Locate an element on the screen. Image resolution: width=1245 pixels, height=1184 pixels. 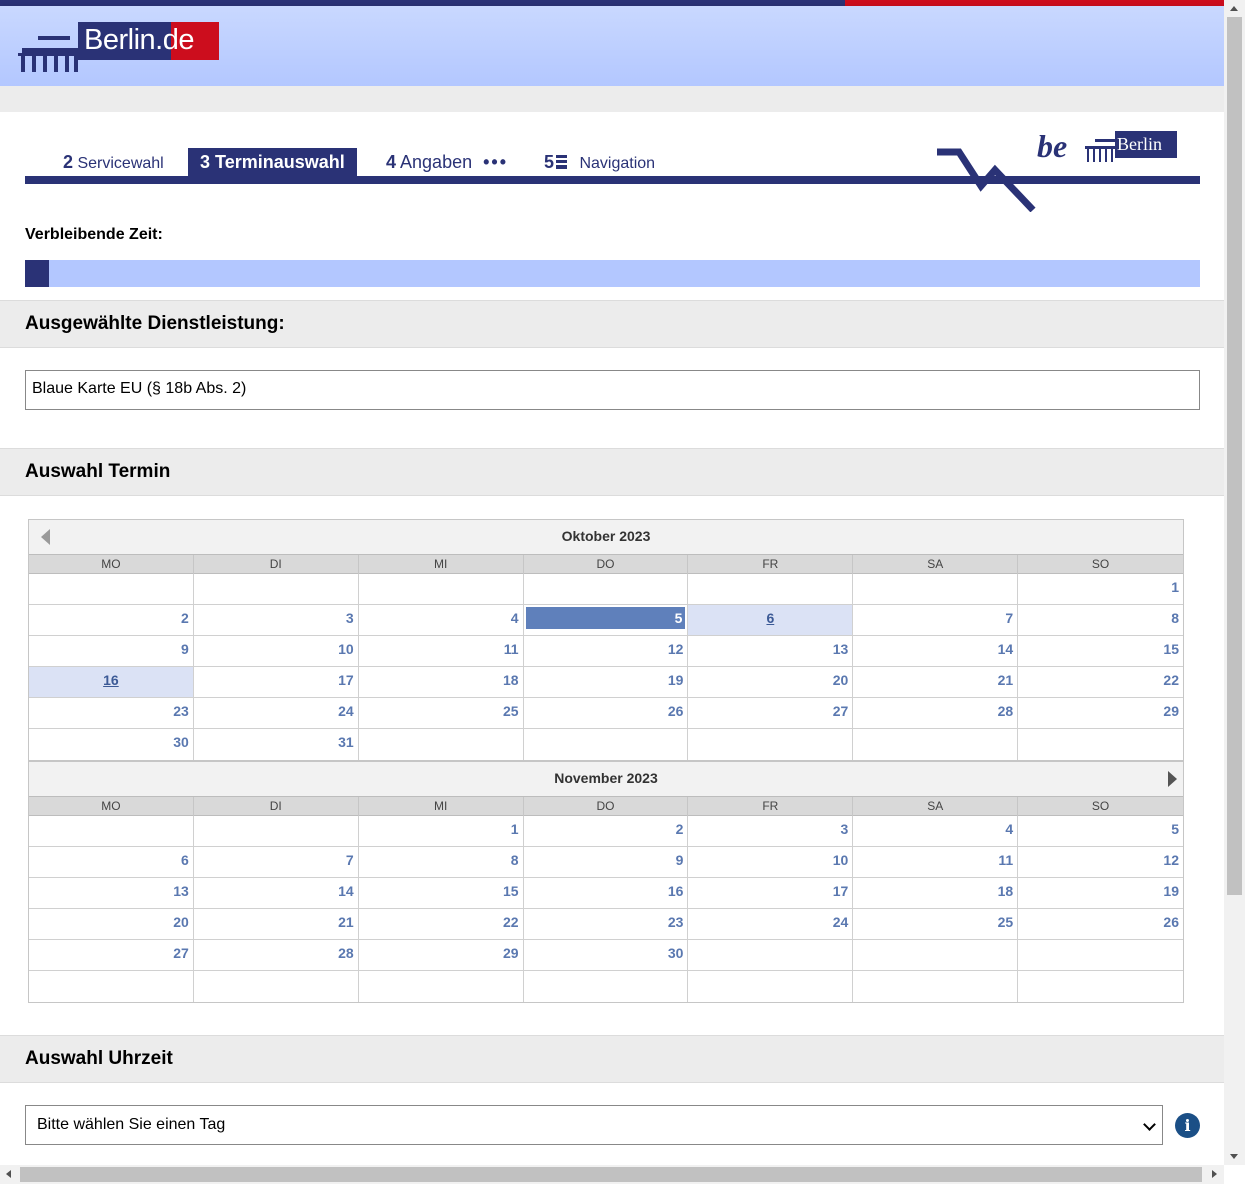
berlin-de-logo: Berlin.de is located at coordinates (118, 47).